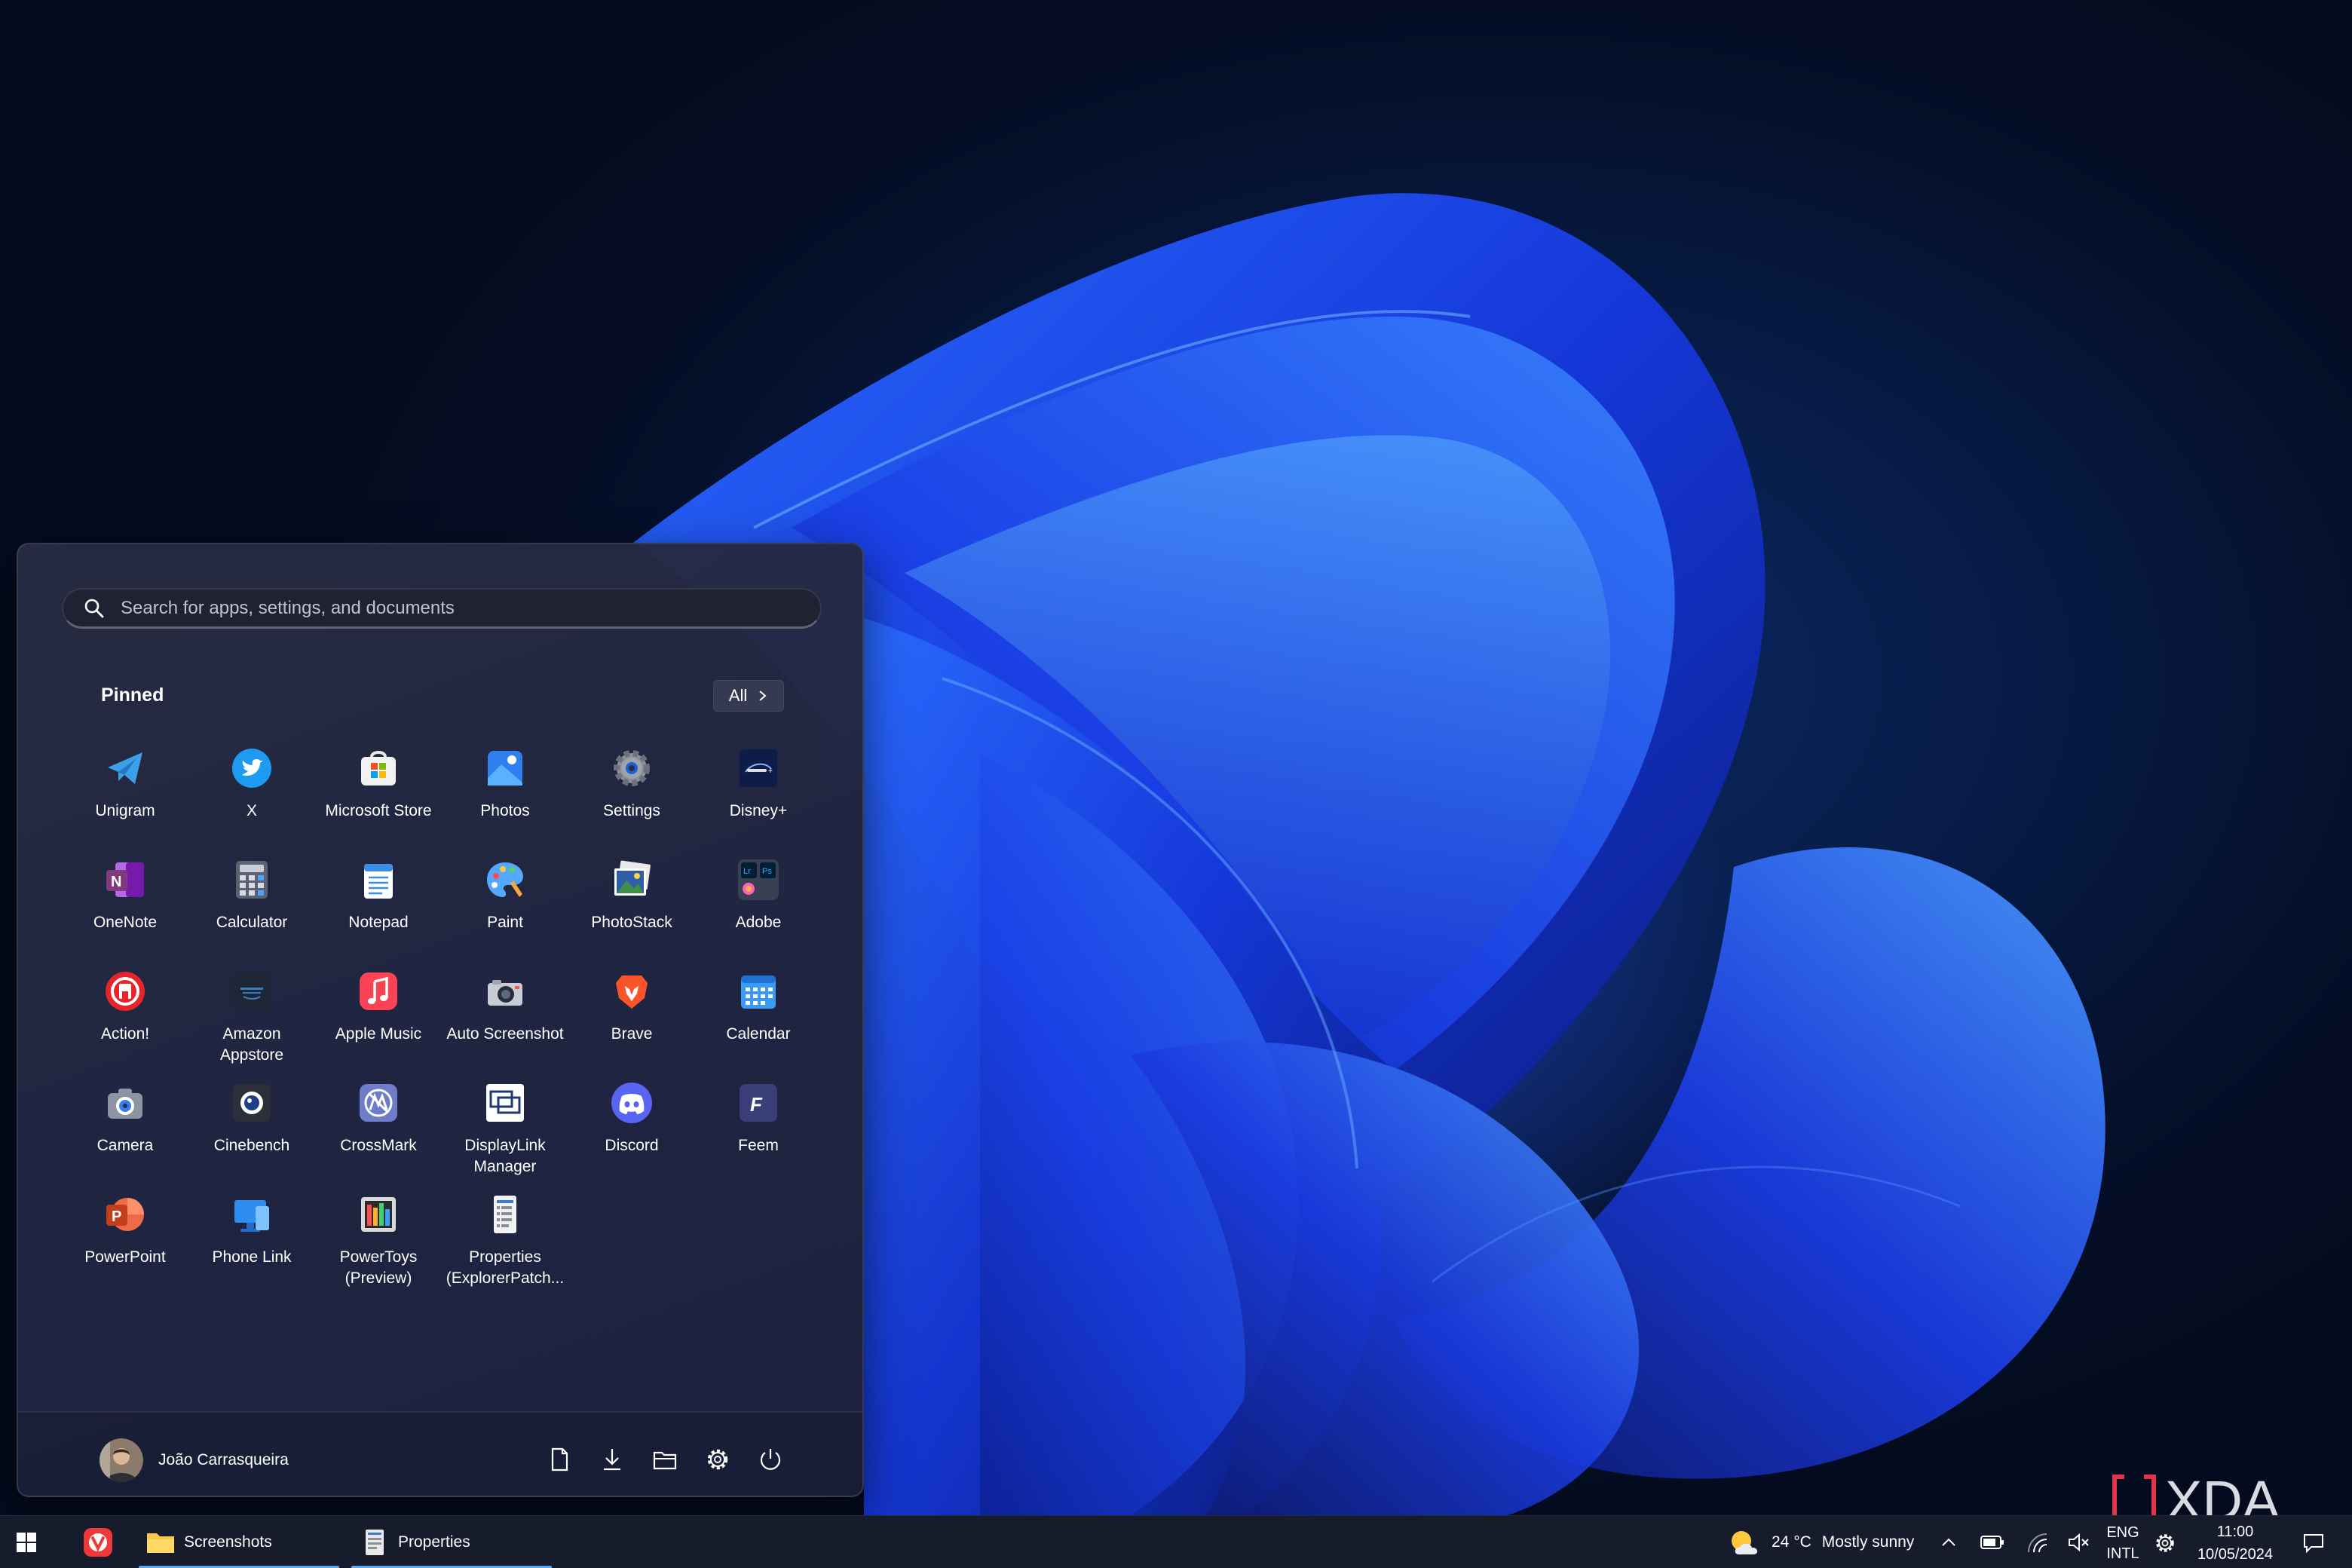  Describe the element at coordinates (664, 1459) in the screenshot. I see `file-explorer-icon` at that location.